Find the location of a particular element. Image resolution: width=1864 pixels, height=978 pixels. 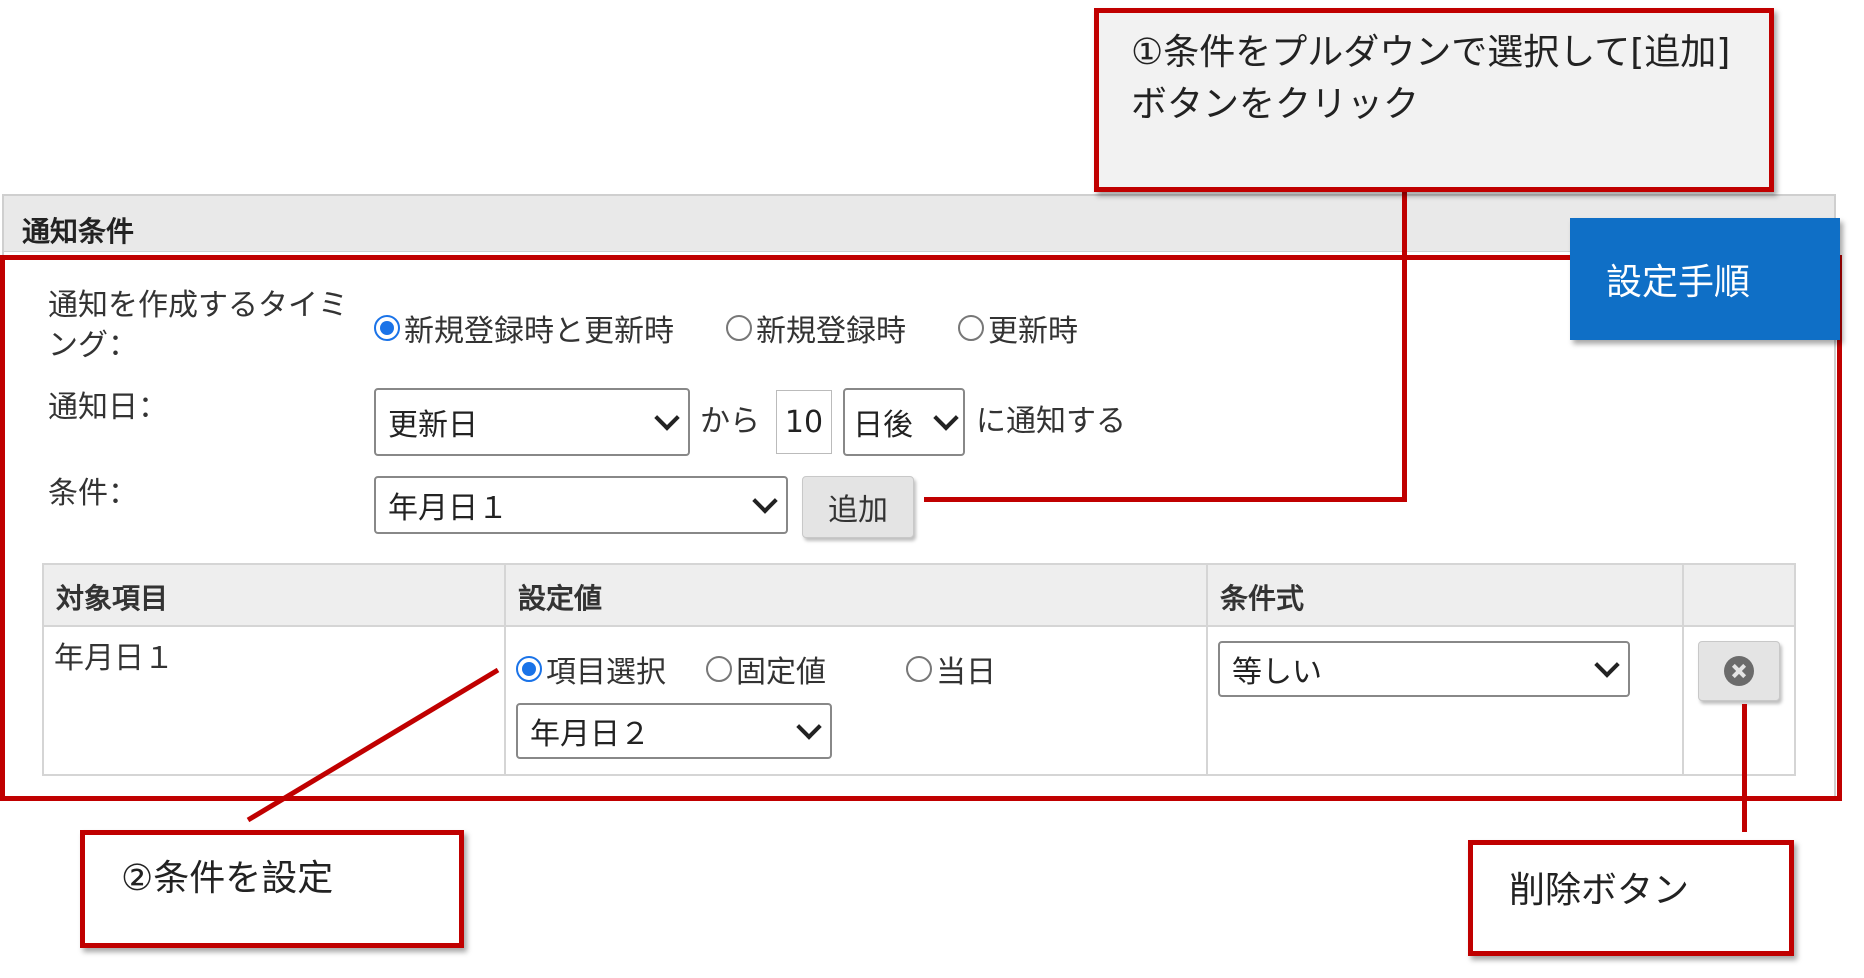

step1-callout: ①条件をプルダウンで選択して[追加]ボタンをクリック is located at coordinates (1434, 100).